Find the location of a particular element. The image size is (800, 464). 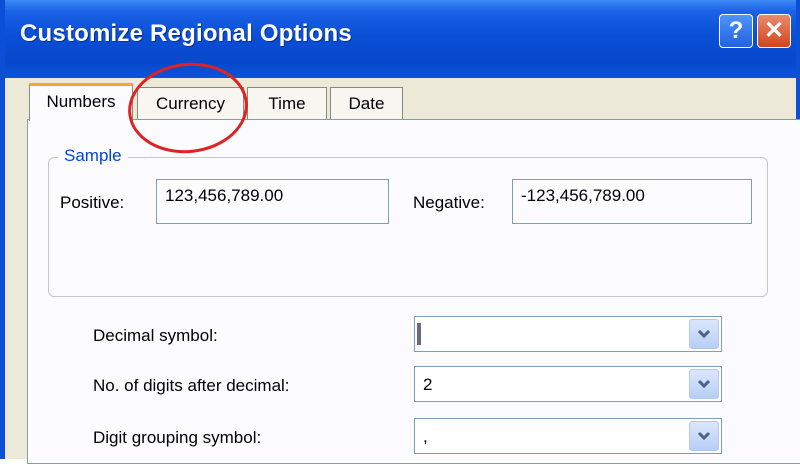

negative-sample-field: -123,456,789.00 is located at coordinates (632, 201).